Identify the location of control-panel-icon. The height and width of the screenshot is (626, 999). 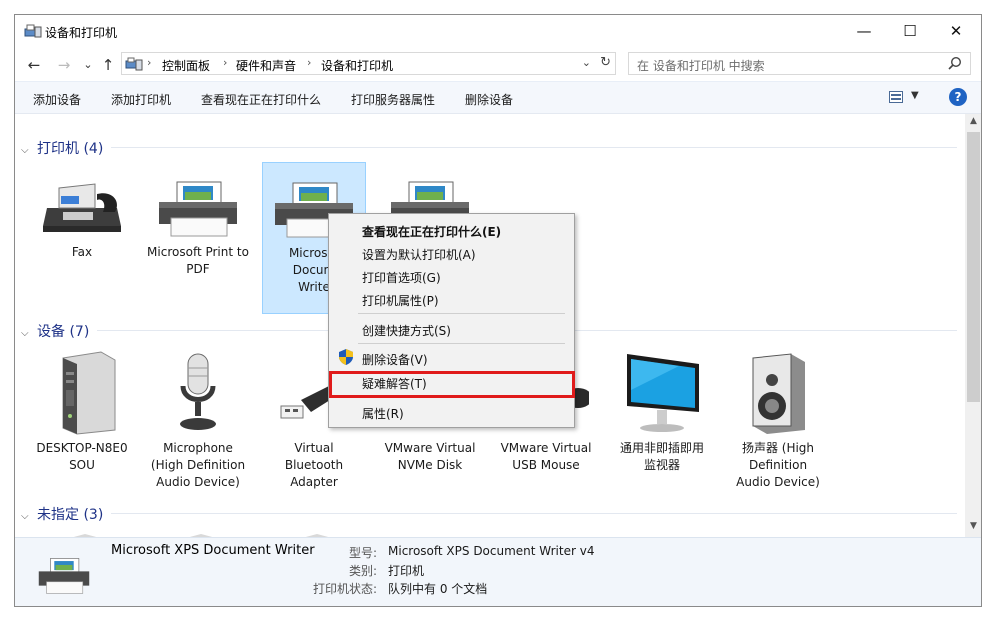
(134, 64).